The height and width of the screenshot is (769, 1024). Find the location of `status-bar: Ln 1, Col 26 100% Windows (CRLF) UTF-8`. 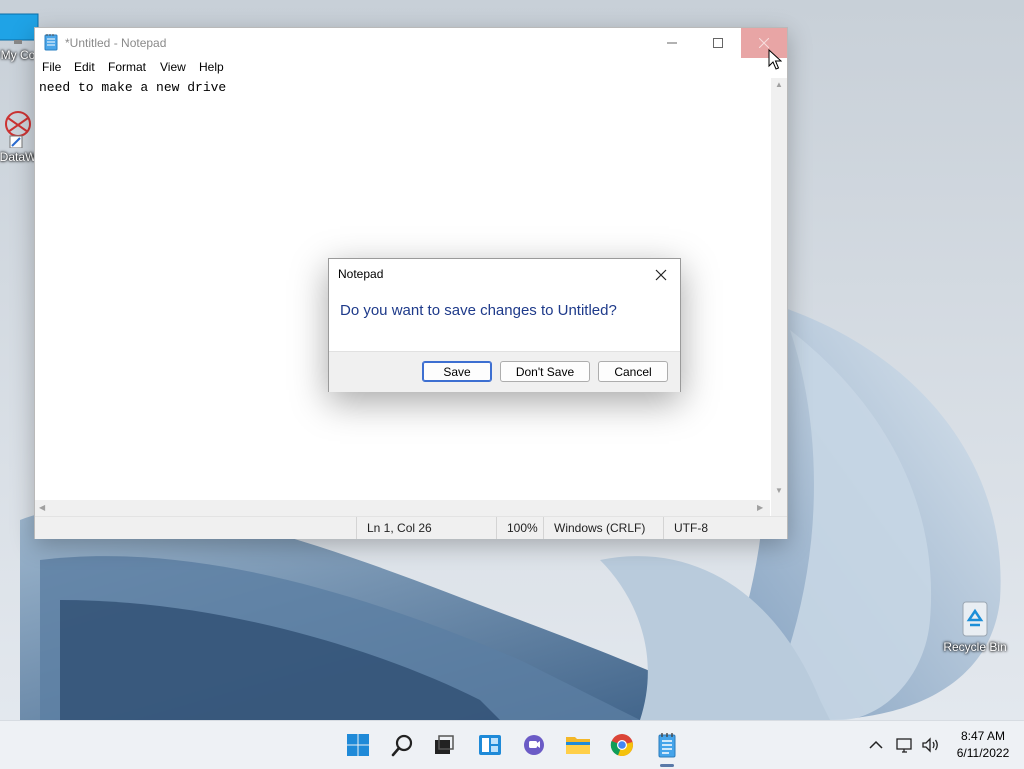

status-bar: Ln 1, Col 26 100% Windows (CRLF) UTF-8 is located at coordinates (411, 527).